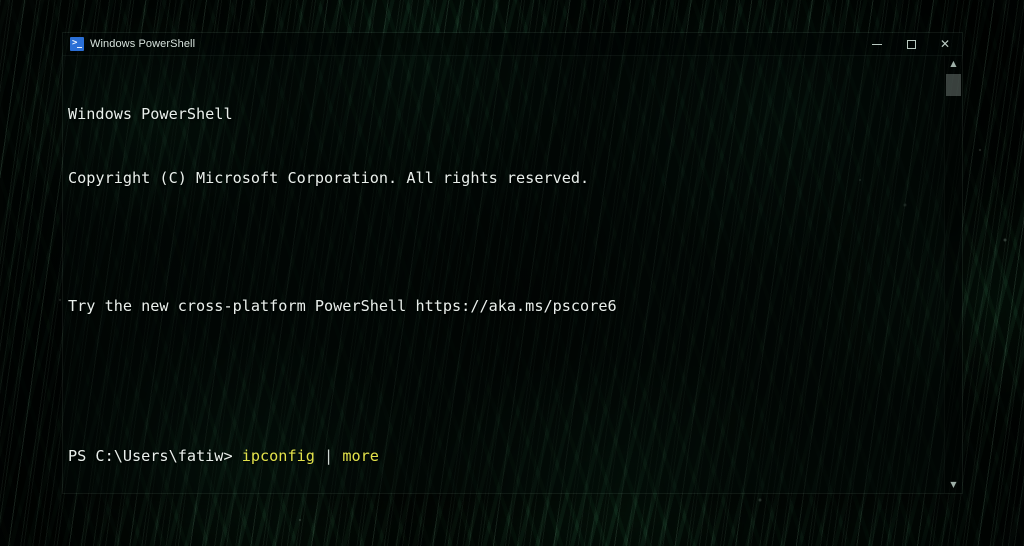 This screenshot has height=546, width=1024. I want to click on maximize-icon, so click(911, 44).